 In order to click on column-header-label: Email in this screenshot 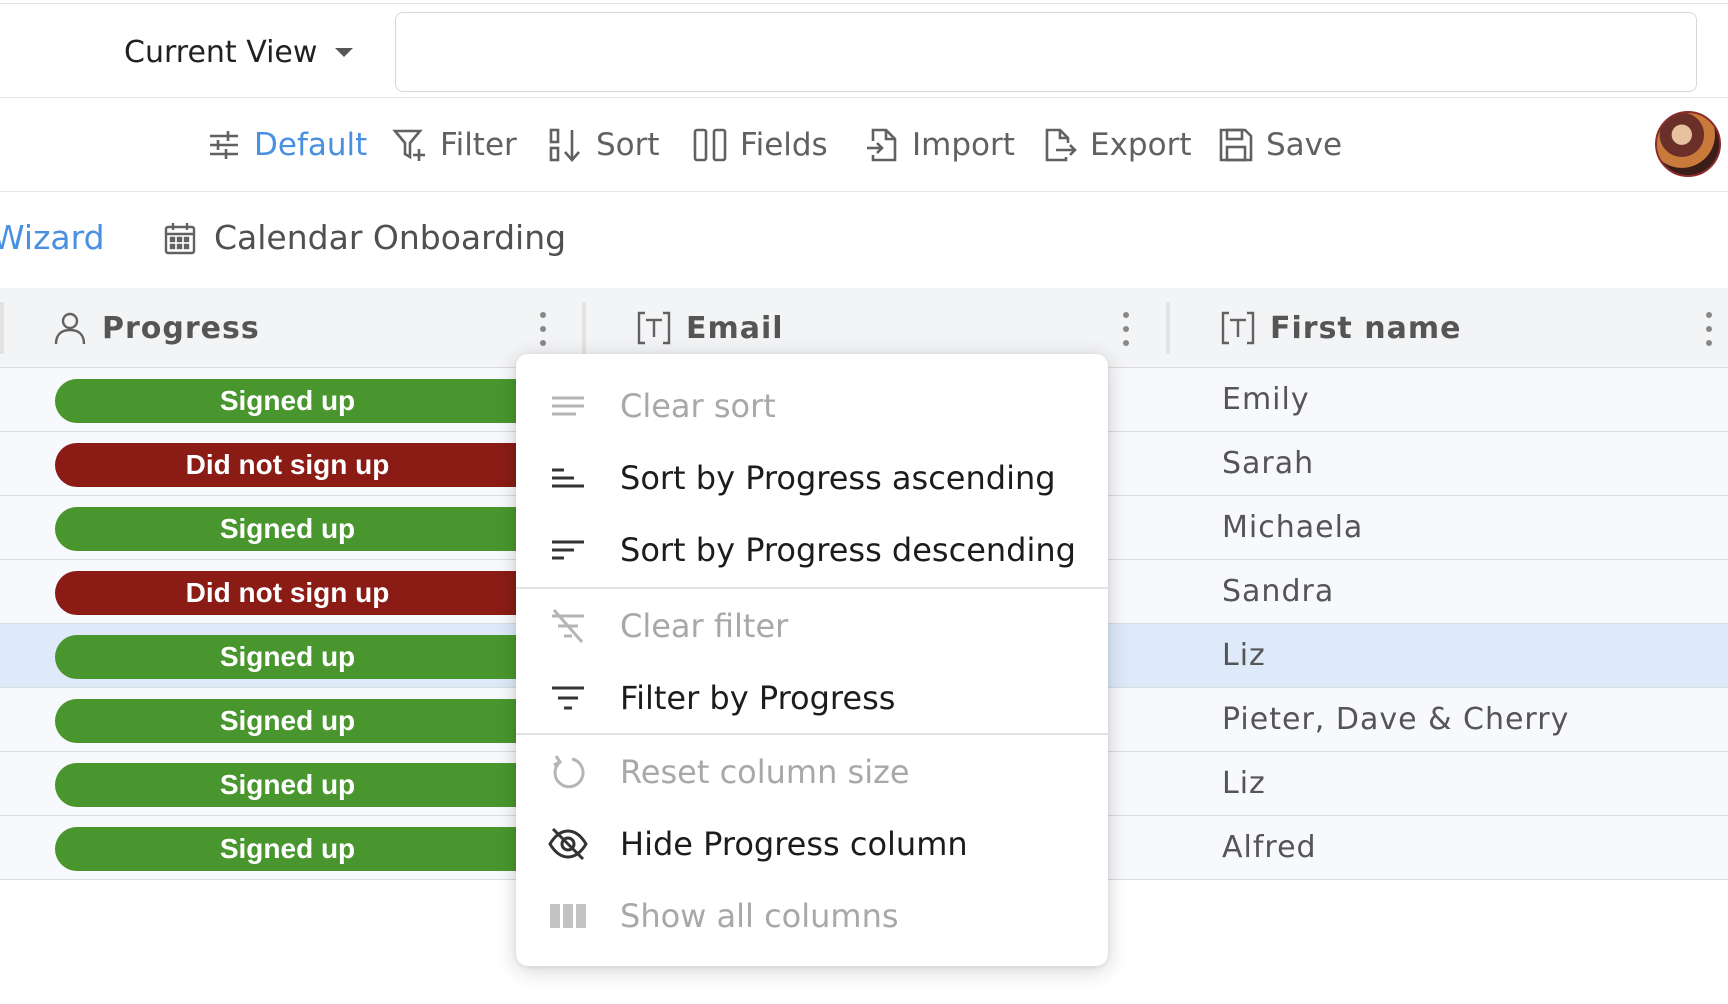, I will do `click(735, 328)`.